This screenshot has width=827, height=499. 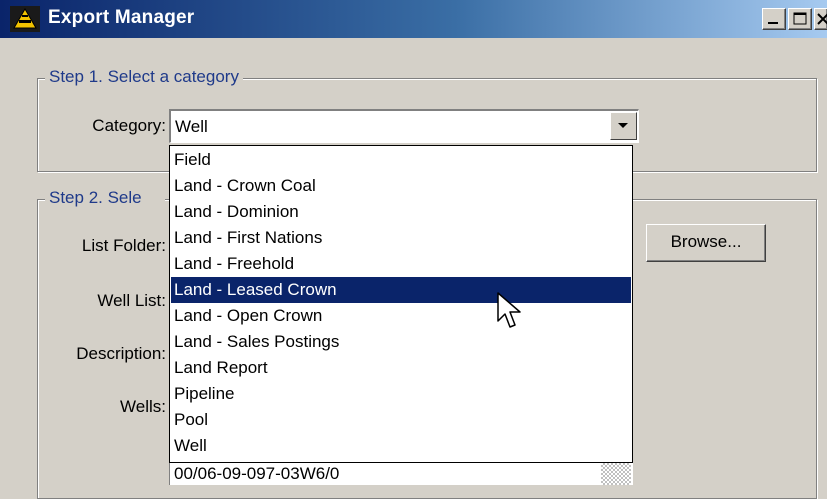 What do you see at coordinates (191, 126) in the screenshot?
I see `category-value: Well` at bounding box center [191, 126].